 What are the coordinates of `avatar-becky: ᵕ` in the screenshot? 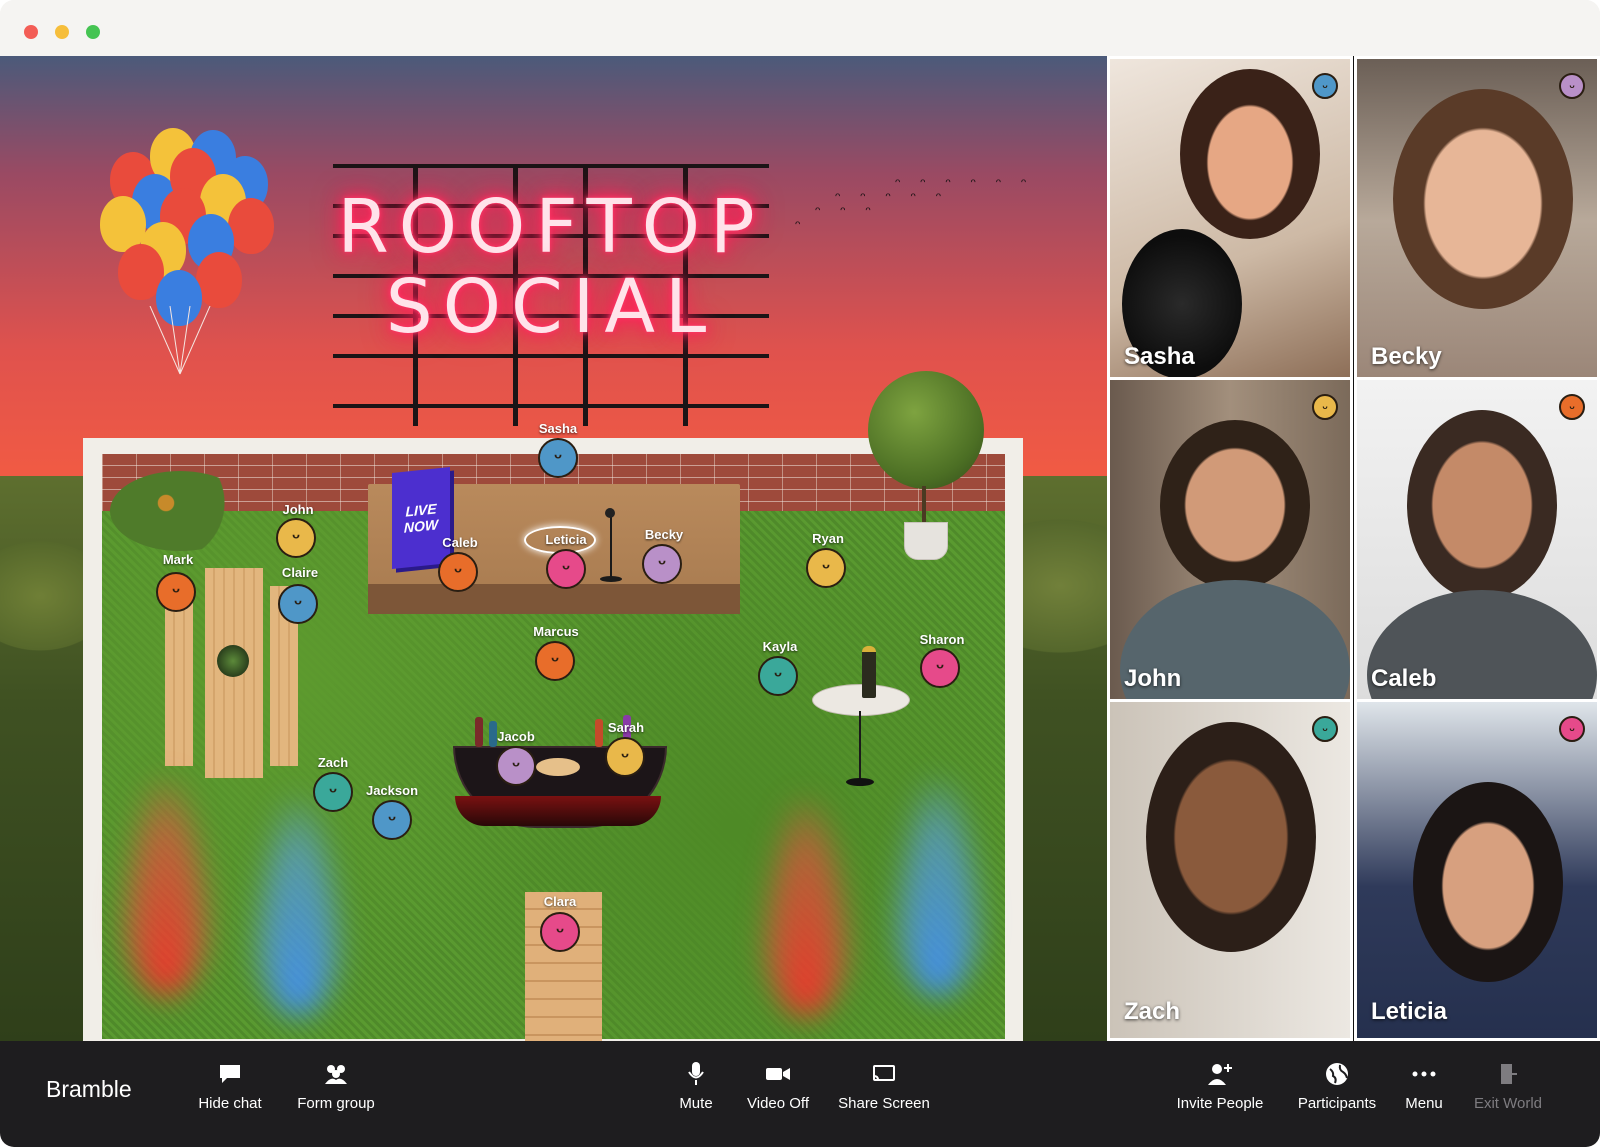 It's located at (662, 564).